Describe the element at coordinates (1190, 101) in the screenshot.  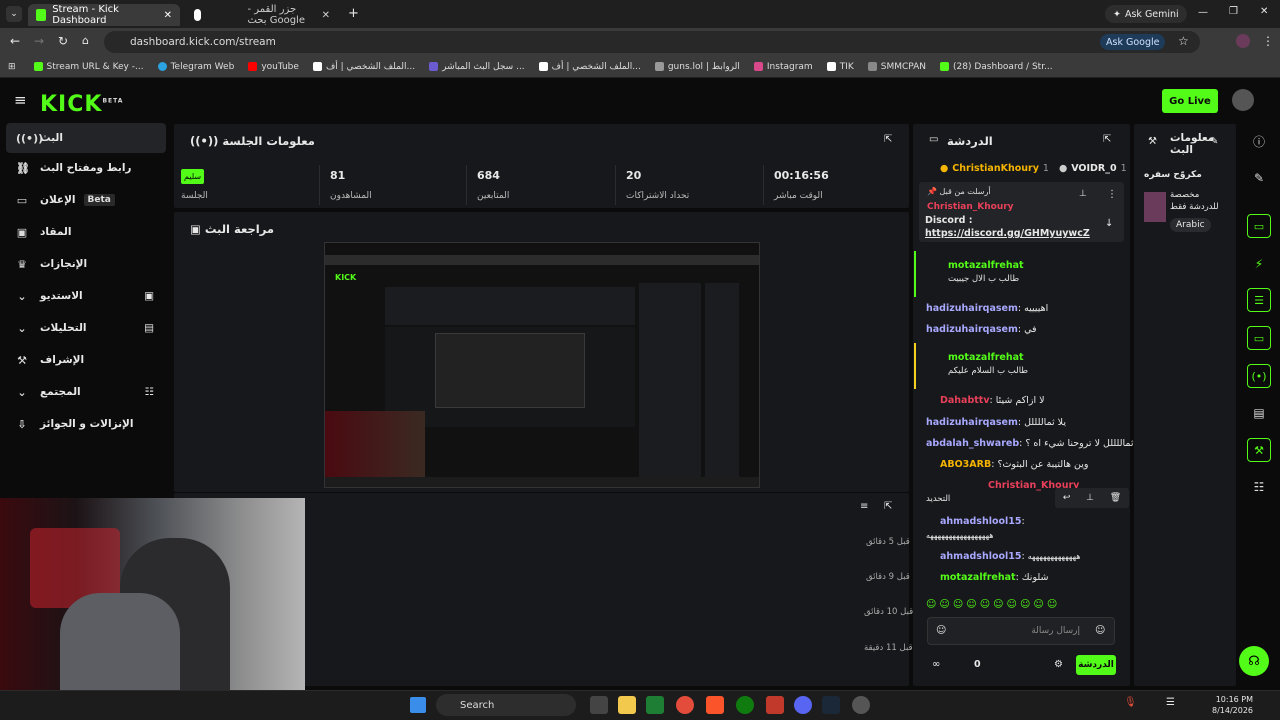
I see `go-live-button: Go Live` at that location.